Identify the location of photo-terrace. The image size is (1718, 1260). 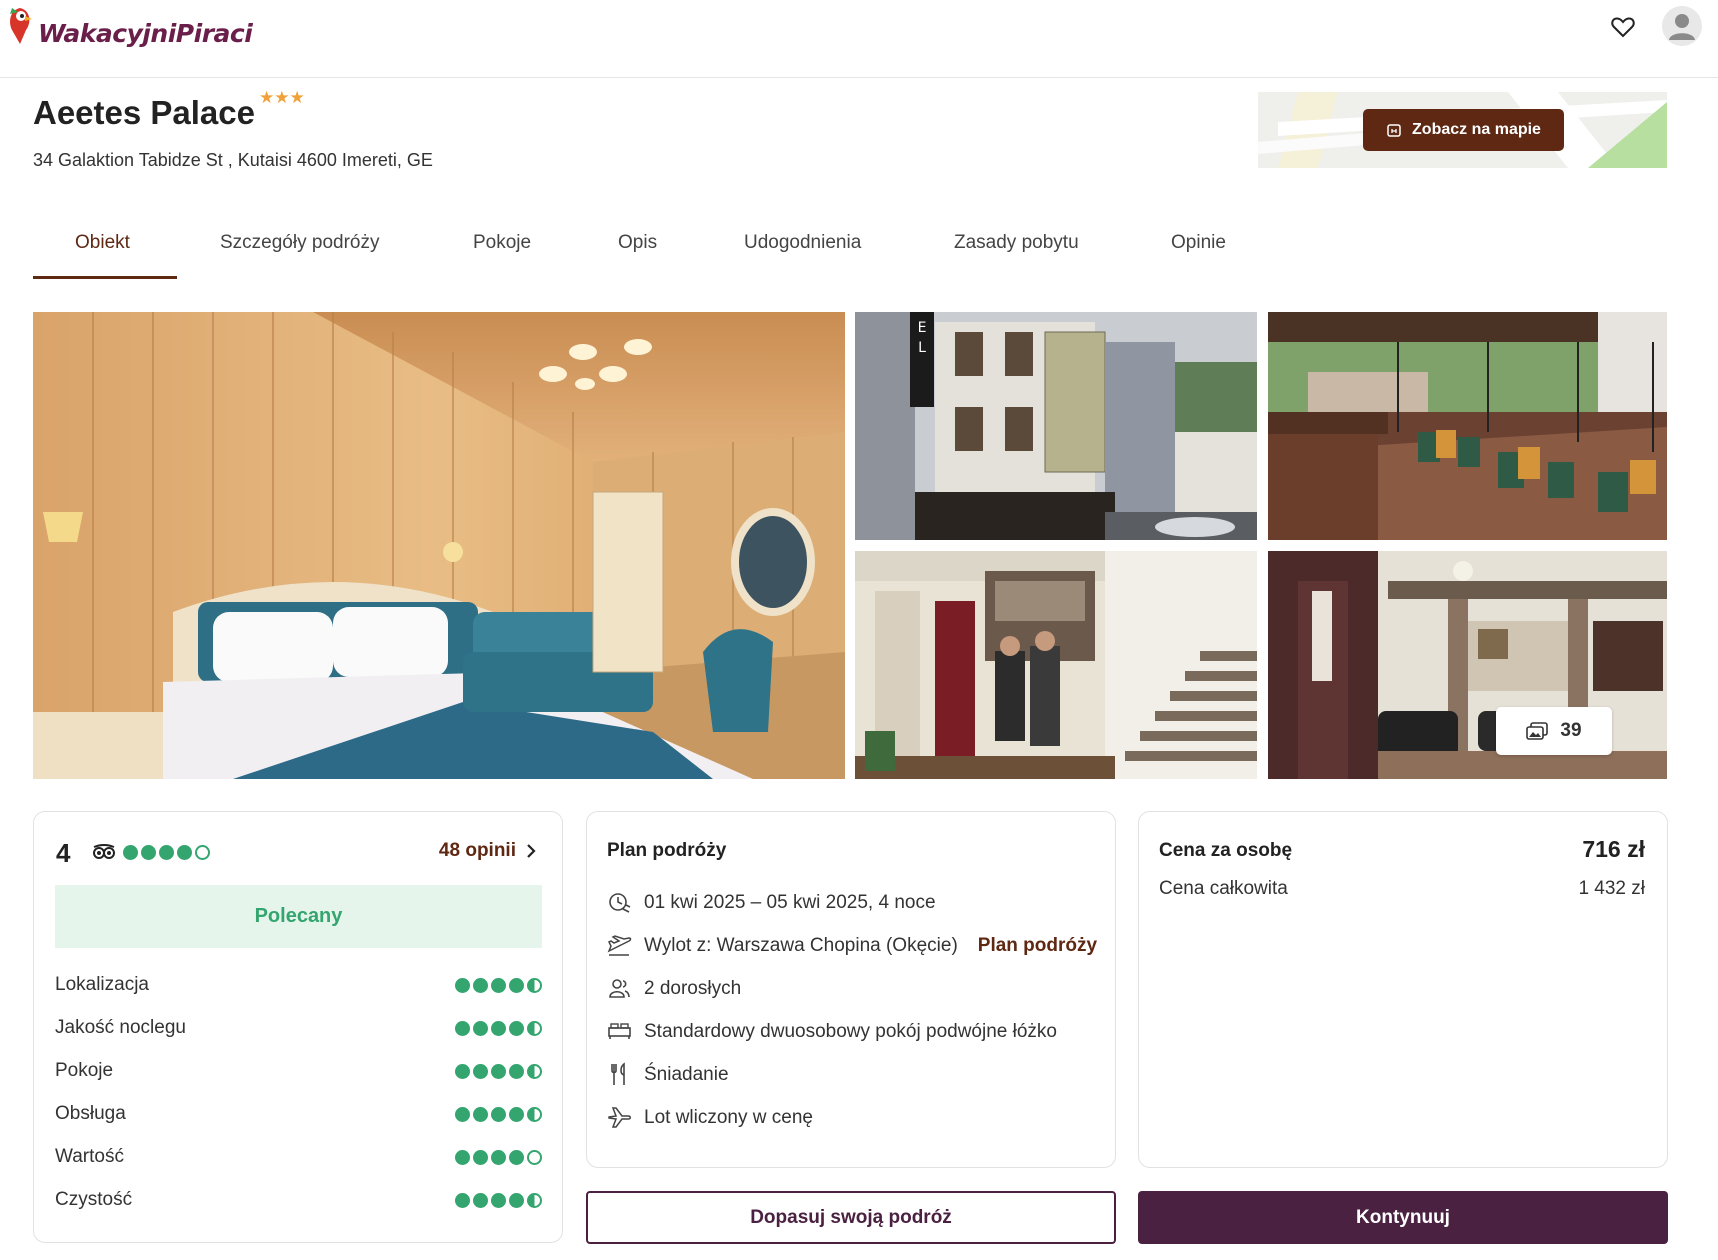
(1467, 426).